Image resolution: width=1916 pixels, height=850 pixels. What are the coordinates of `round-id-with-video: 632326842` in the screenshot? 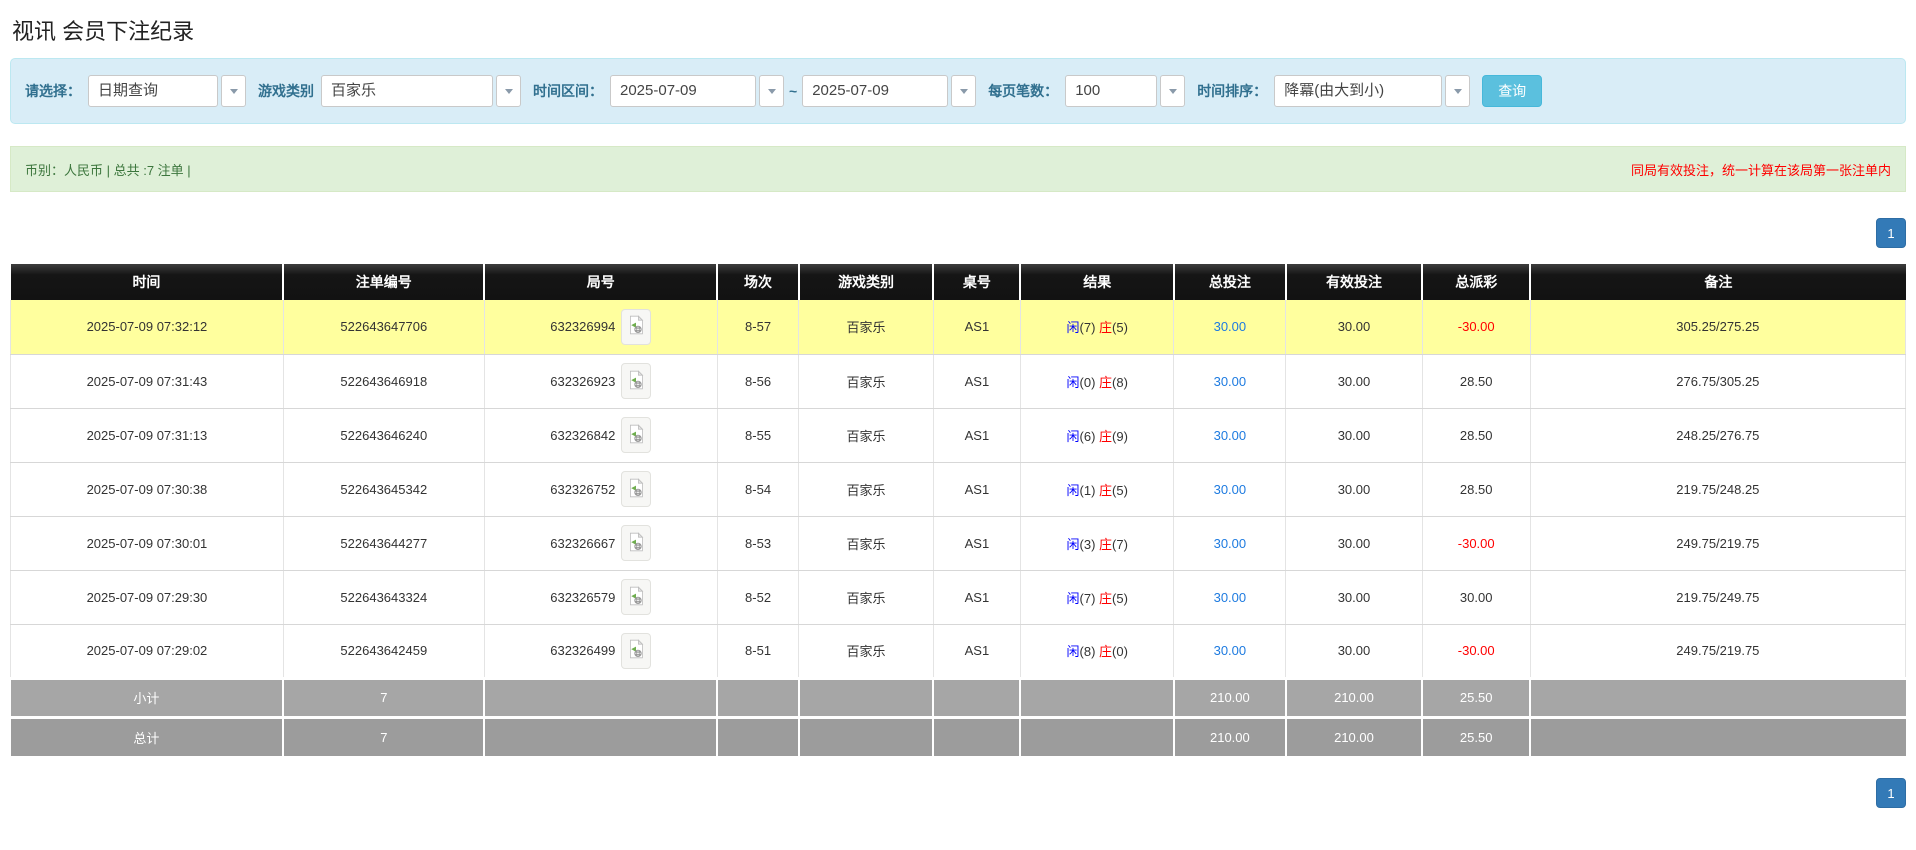 It's located at (601, 435).